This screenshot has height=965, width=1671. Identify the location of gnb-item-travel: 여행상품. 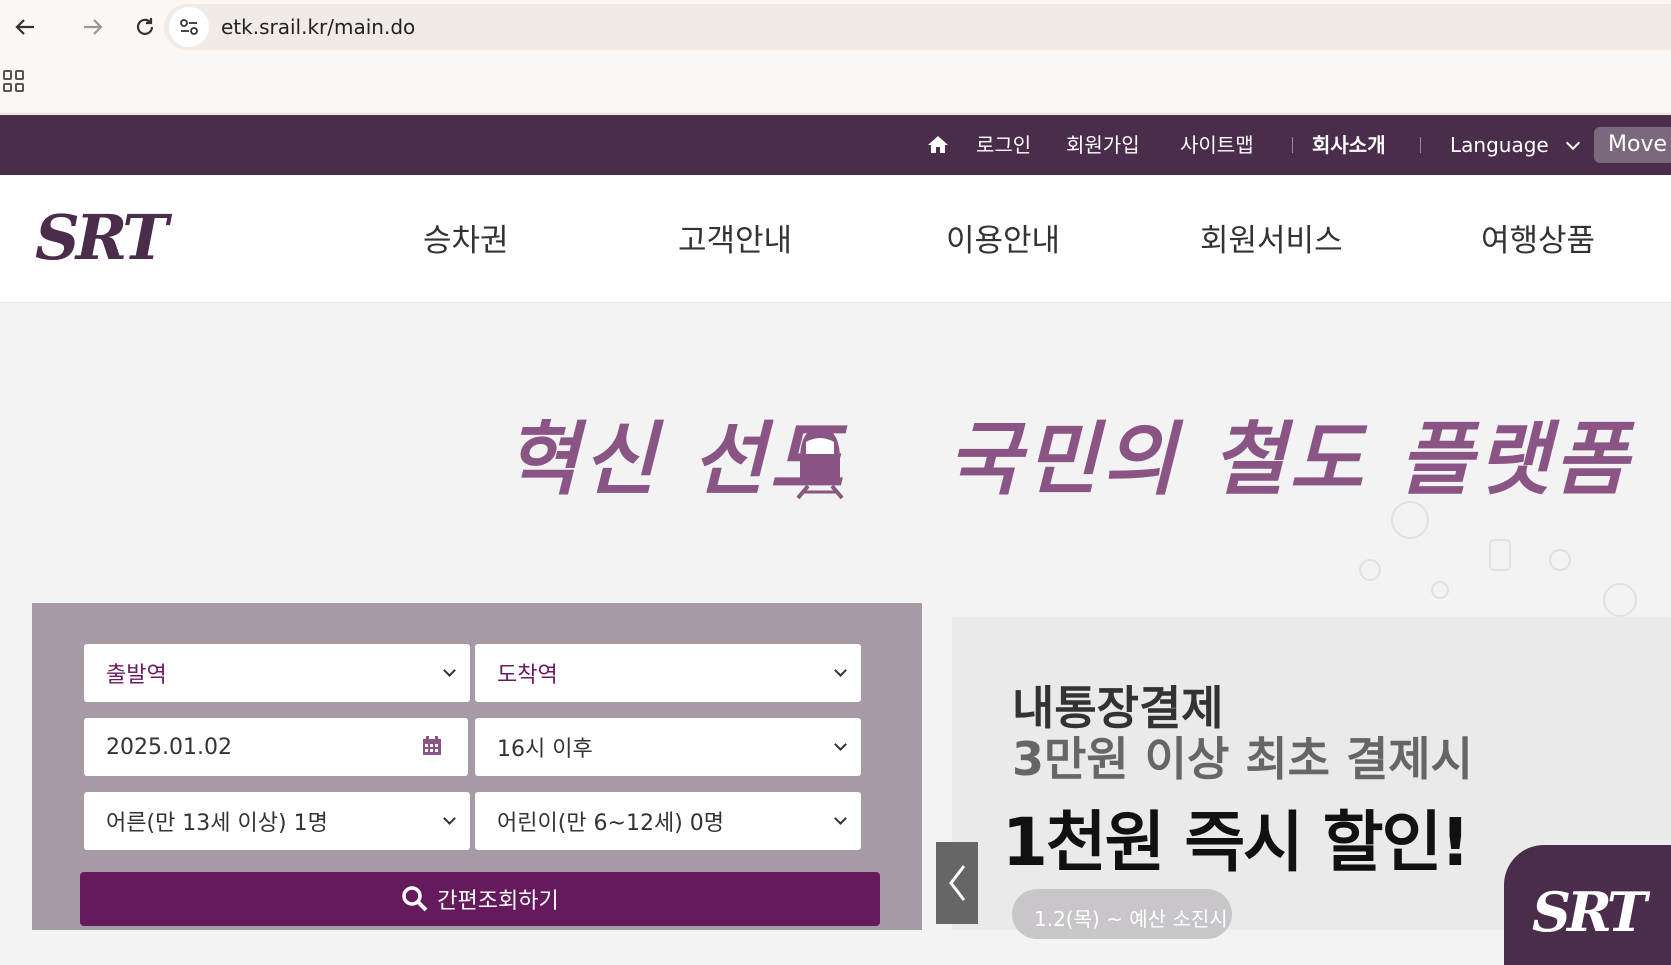
(1538, 237).